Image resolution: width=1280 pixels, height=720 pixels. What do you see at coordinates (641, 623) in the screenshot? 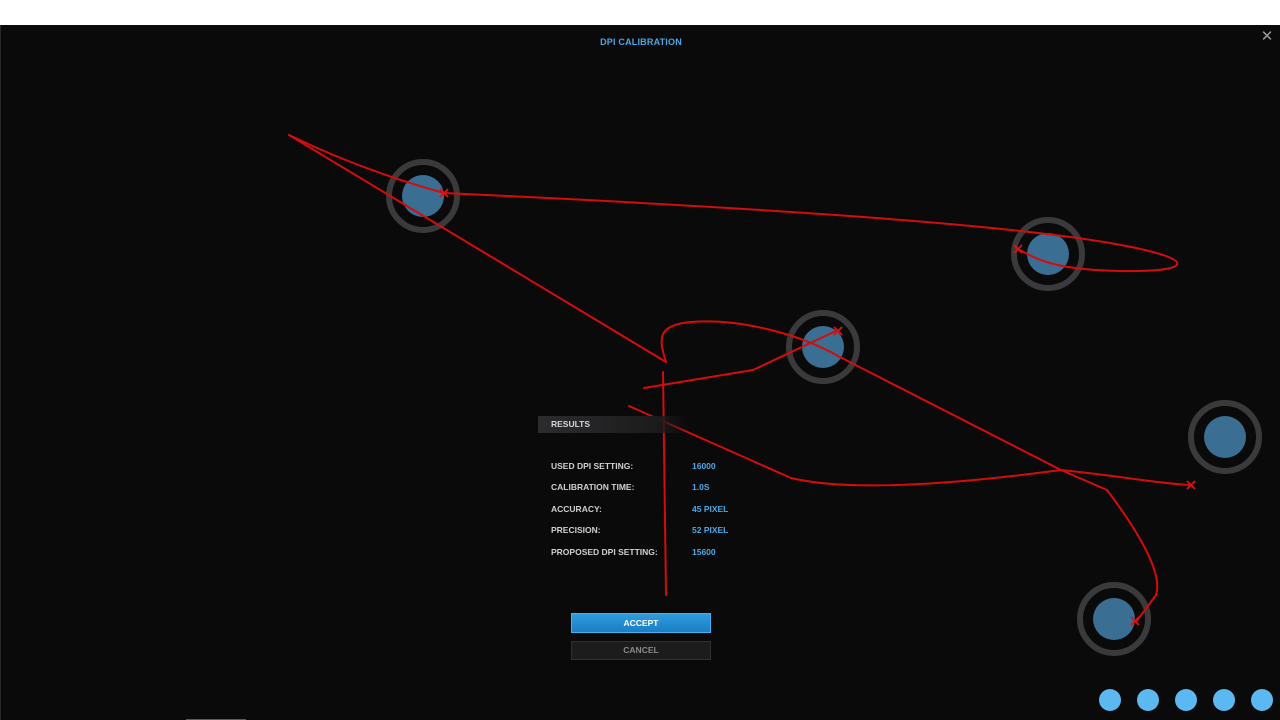
I see `accept-button: ACCEPT` at bounding box center [641, 623].